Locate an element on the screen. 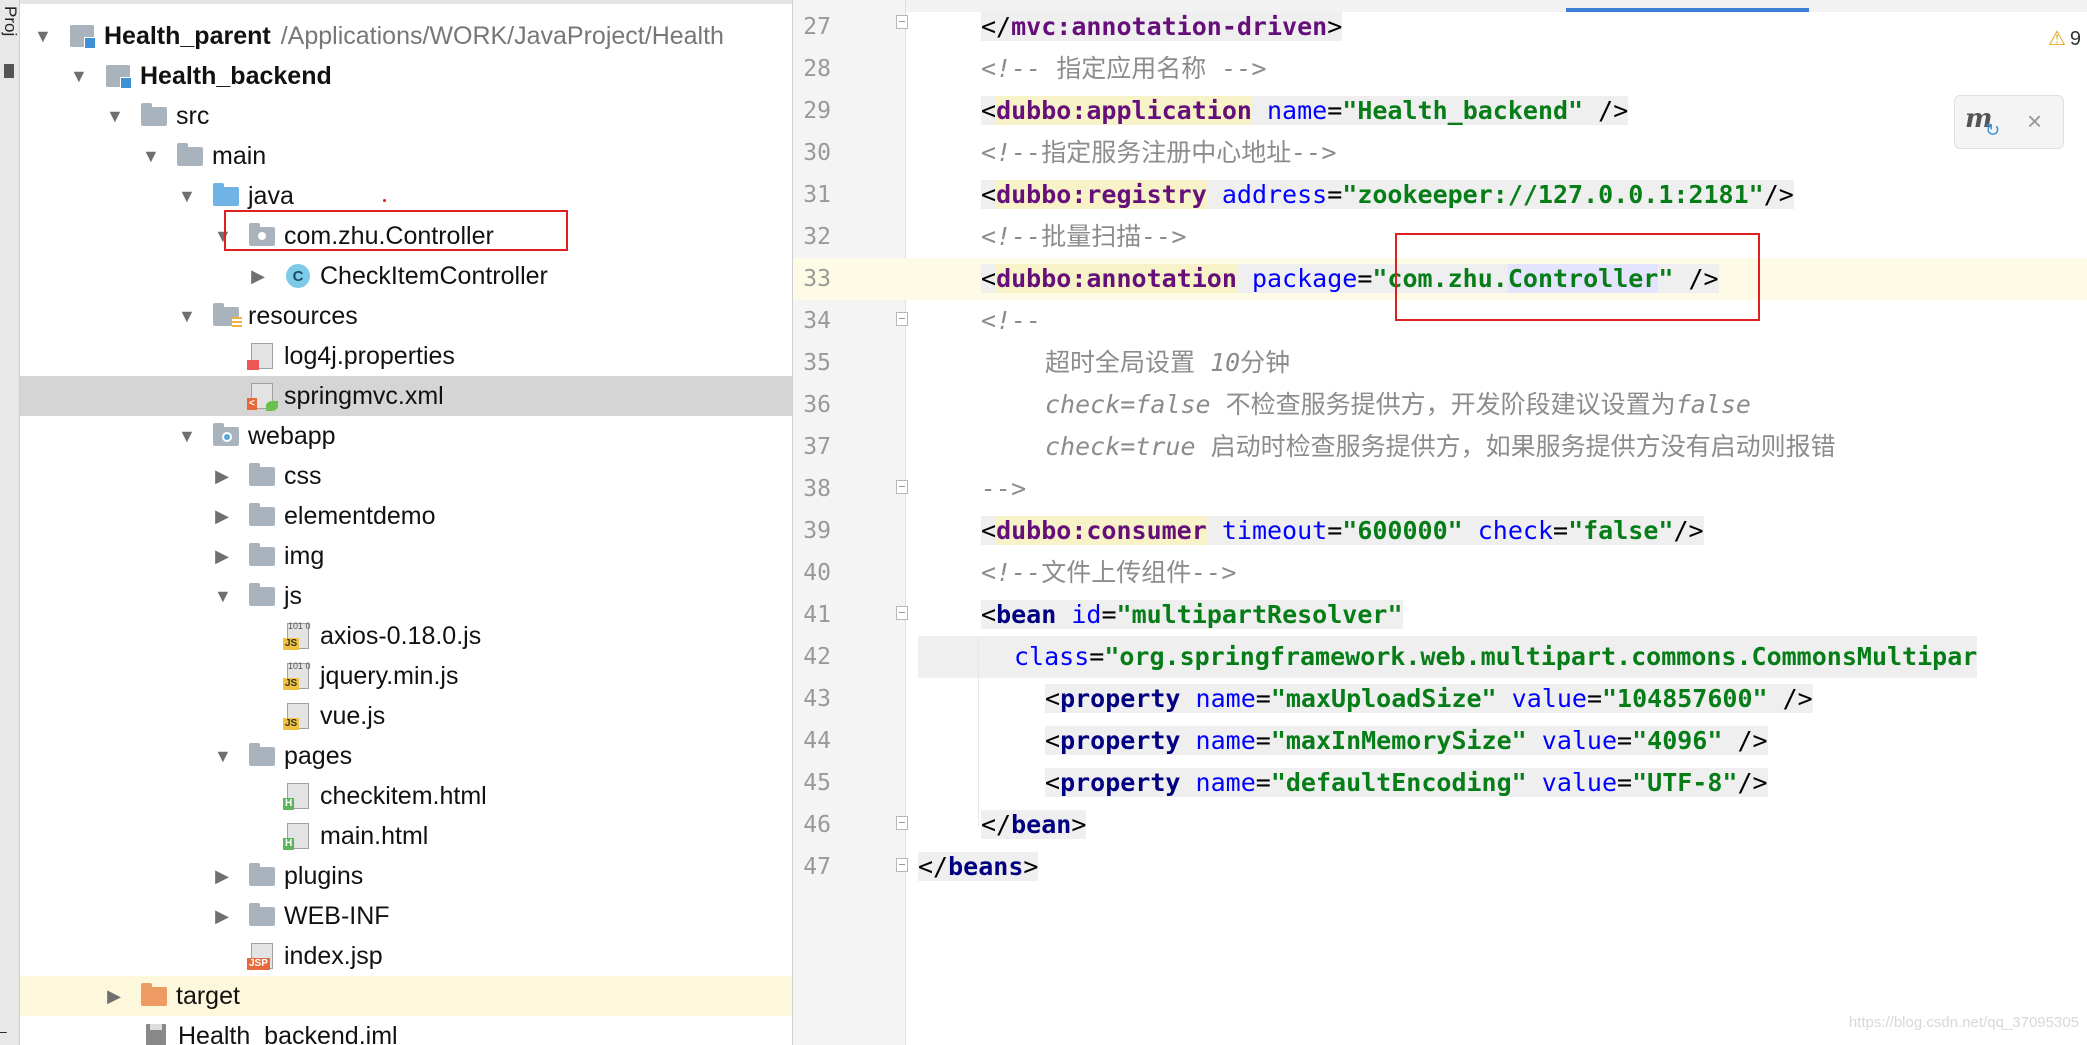 This screenshot has height=1045, width=2087. code-text: </mvc:annotation-driven> is located at coordinates (1162, 26).